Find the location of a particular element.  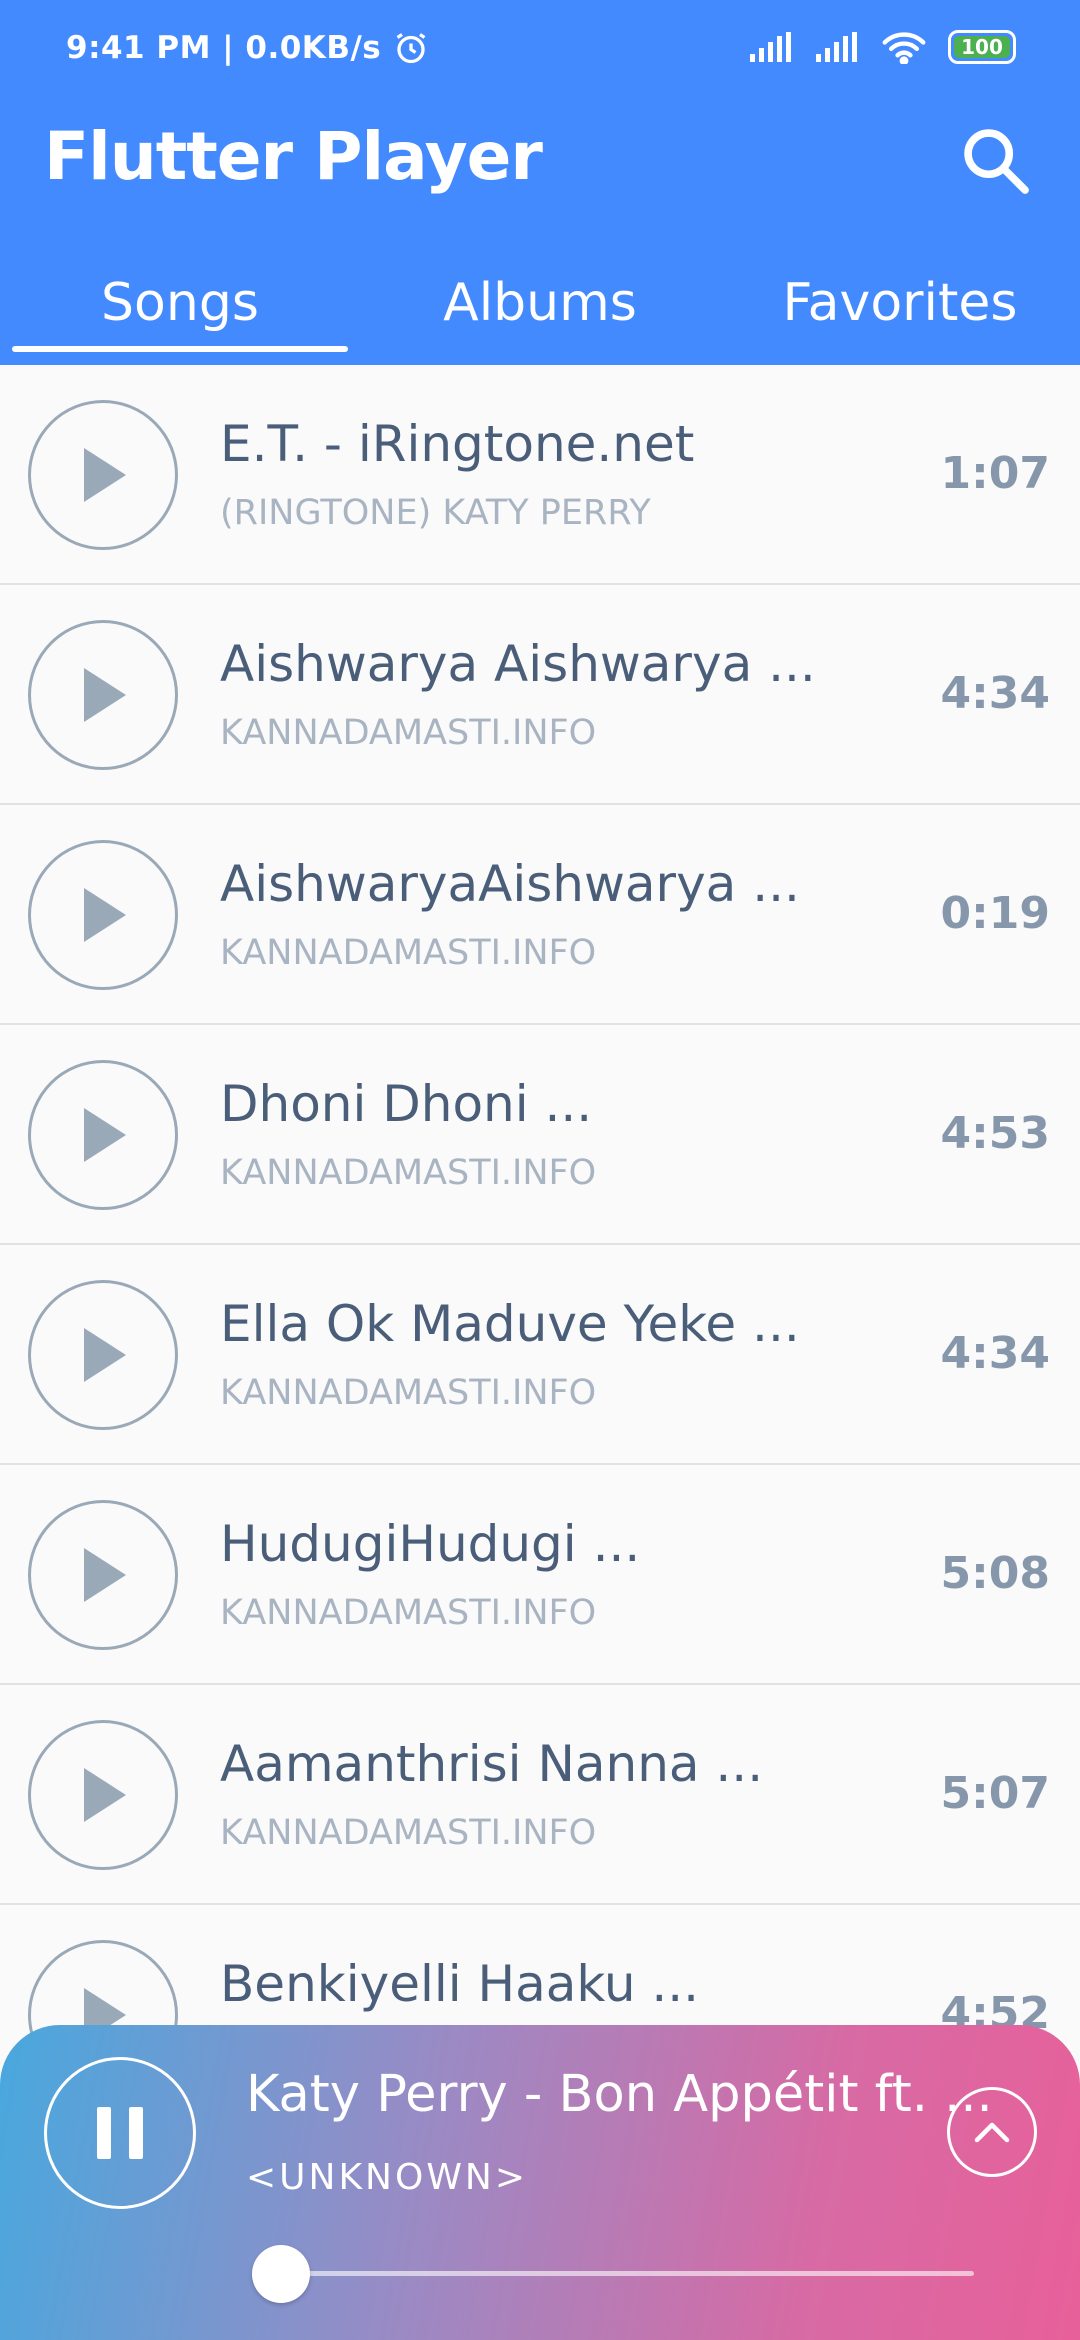

pause-button is located at coordinates (120, 2133).